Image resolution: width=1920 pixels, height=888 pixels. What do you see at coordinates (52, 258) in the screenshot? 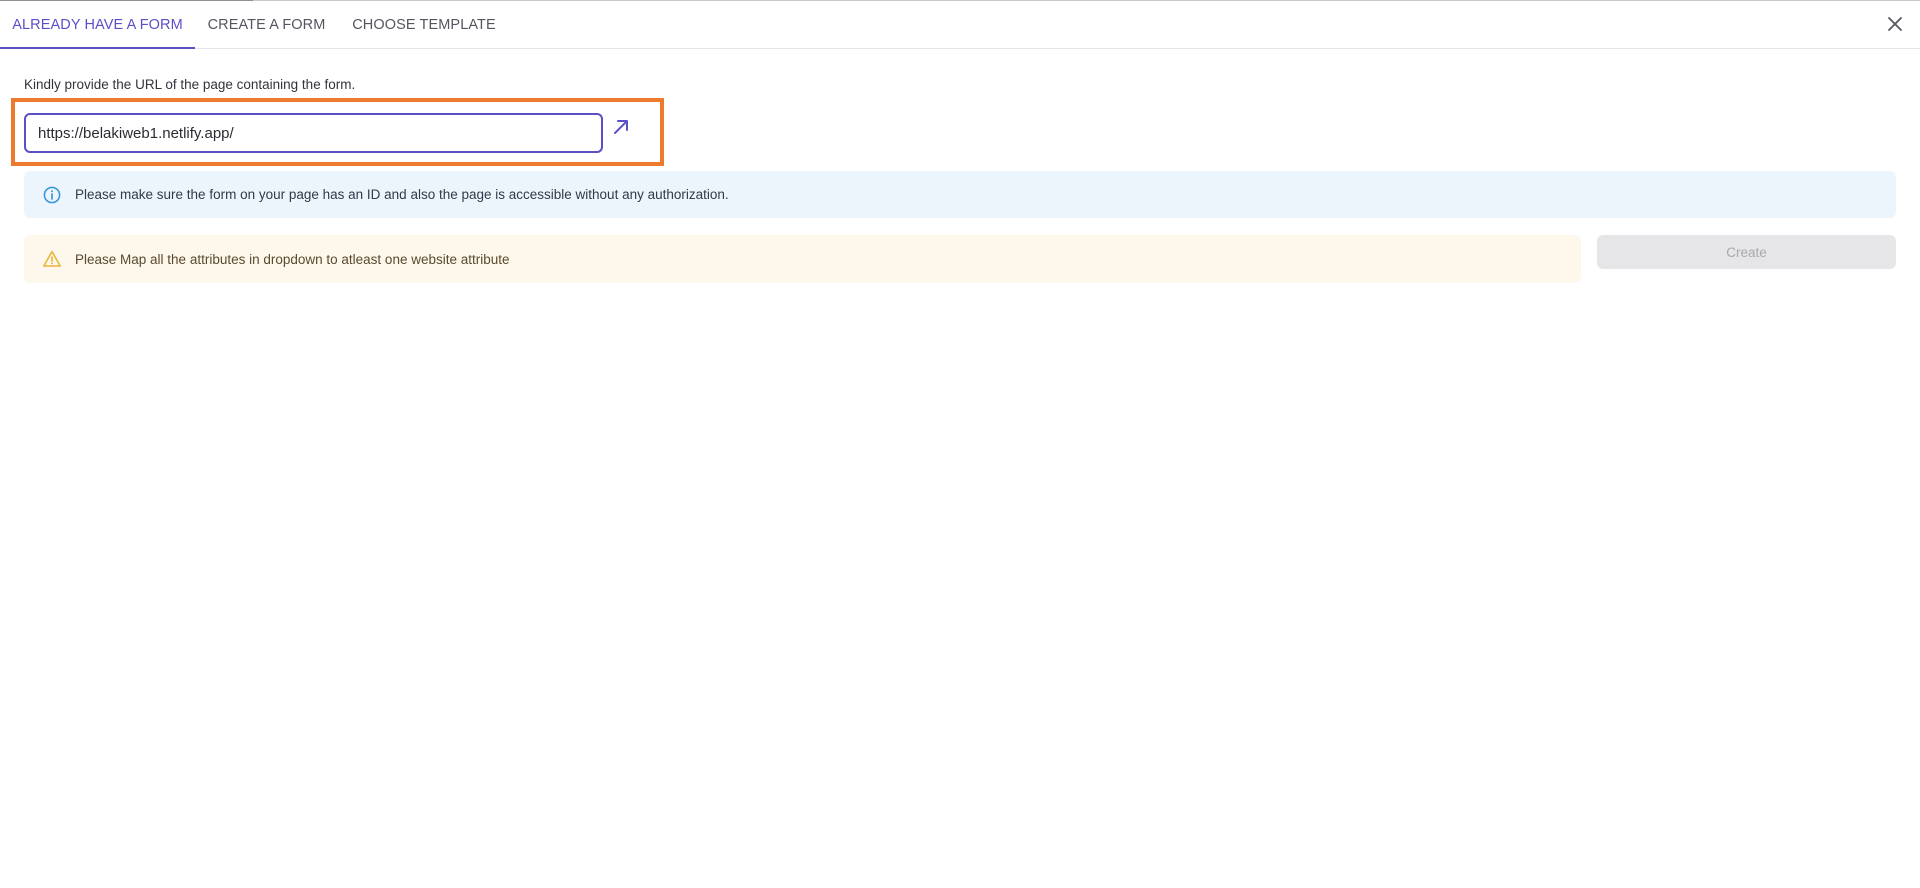
I see `warning-icon` at bounding box center [52, 258].